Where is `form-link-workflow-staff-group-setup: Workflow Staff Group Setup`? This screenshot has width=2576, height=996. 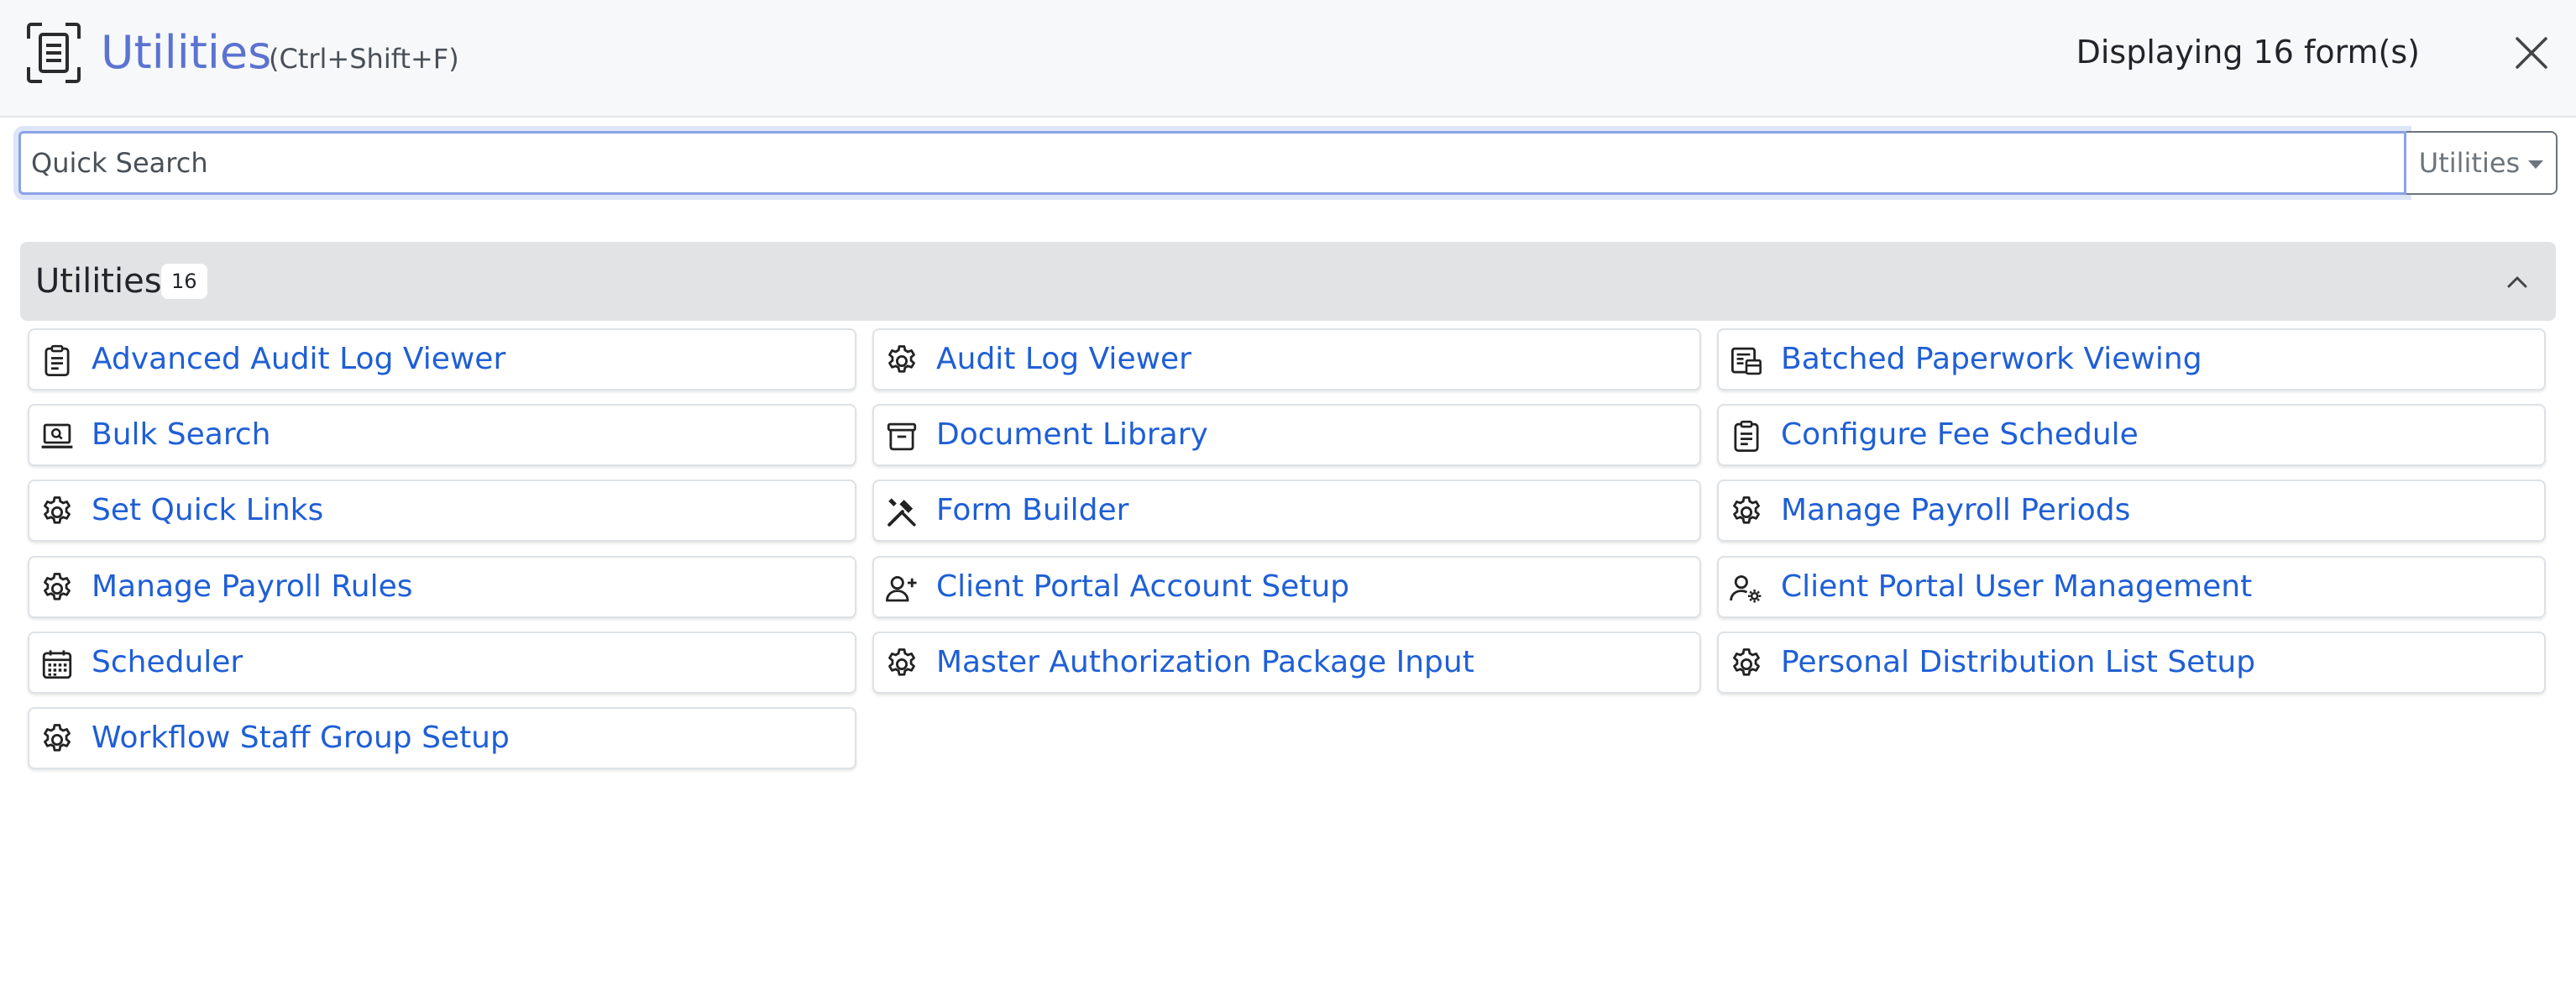
form-link-workflow-staff-group-setup: Workflow Staff Group Setup is located at coordinates (442, 738).